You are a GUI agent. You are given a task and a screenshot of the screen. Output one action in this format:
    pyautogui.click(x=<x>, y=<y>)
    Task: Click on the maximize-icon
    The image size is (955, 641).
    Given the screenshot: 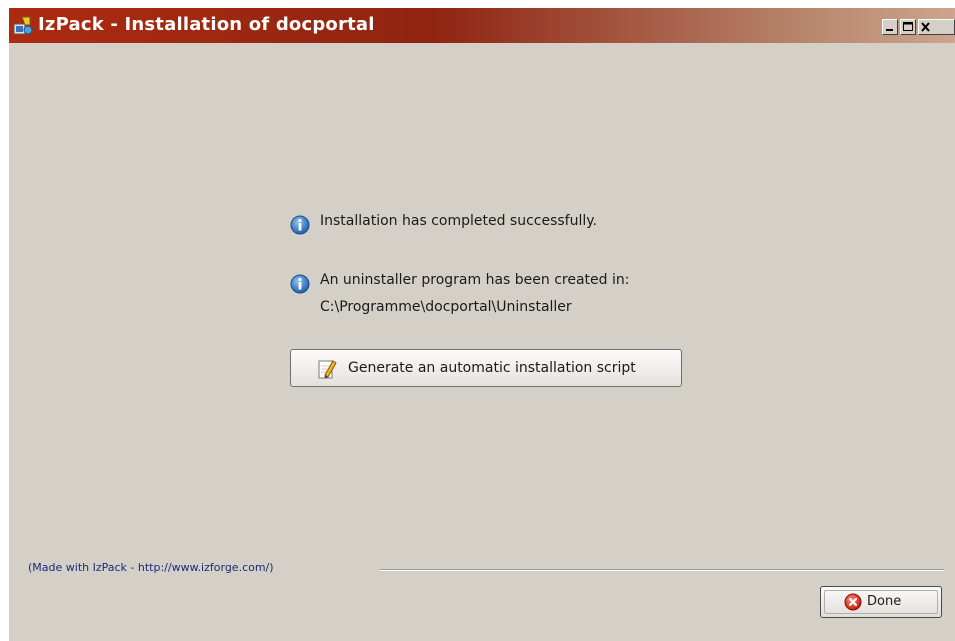 What is the action you would take?
    pyautogui.click(x=908, y=26)
    